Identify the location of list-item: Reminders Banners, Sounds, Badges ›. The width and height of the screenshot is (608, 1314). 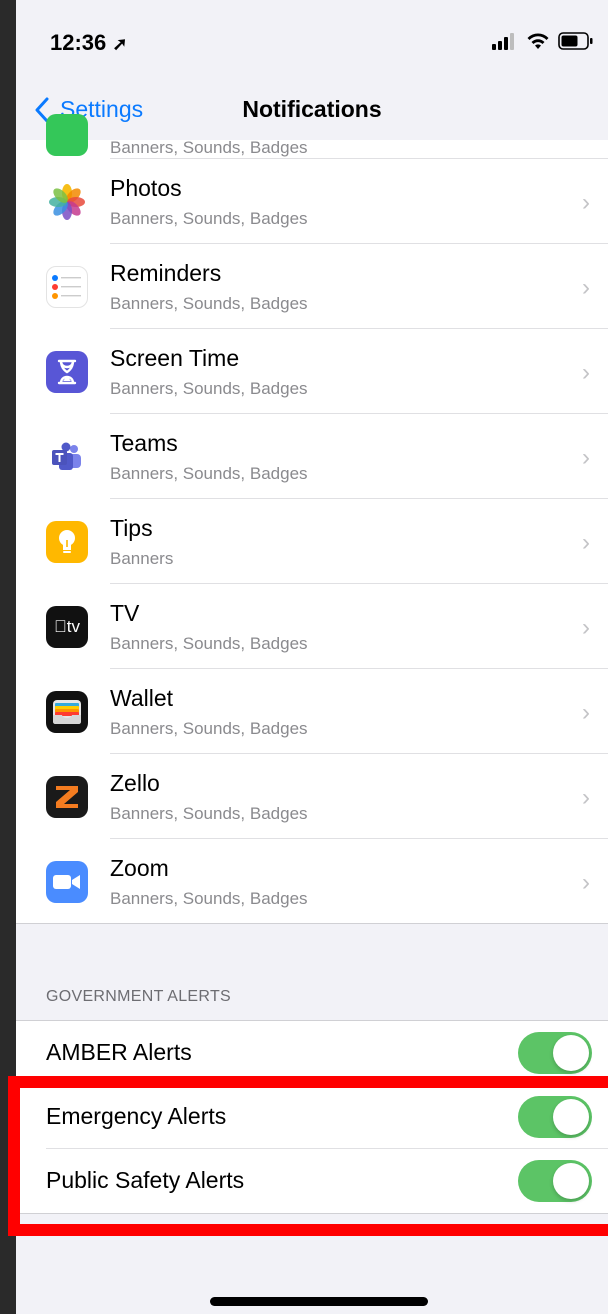
(312, 286).